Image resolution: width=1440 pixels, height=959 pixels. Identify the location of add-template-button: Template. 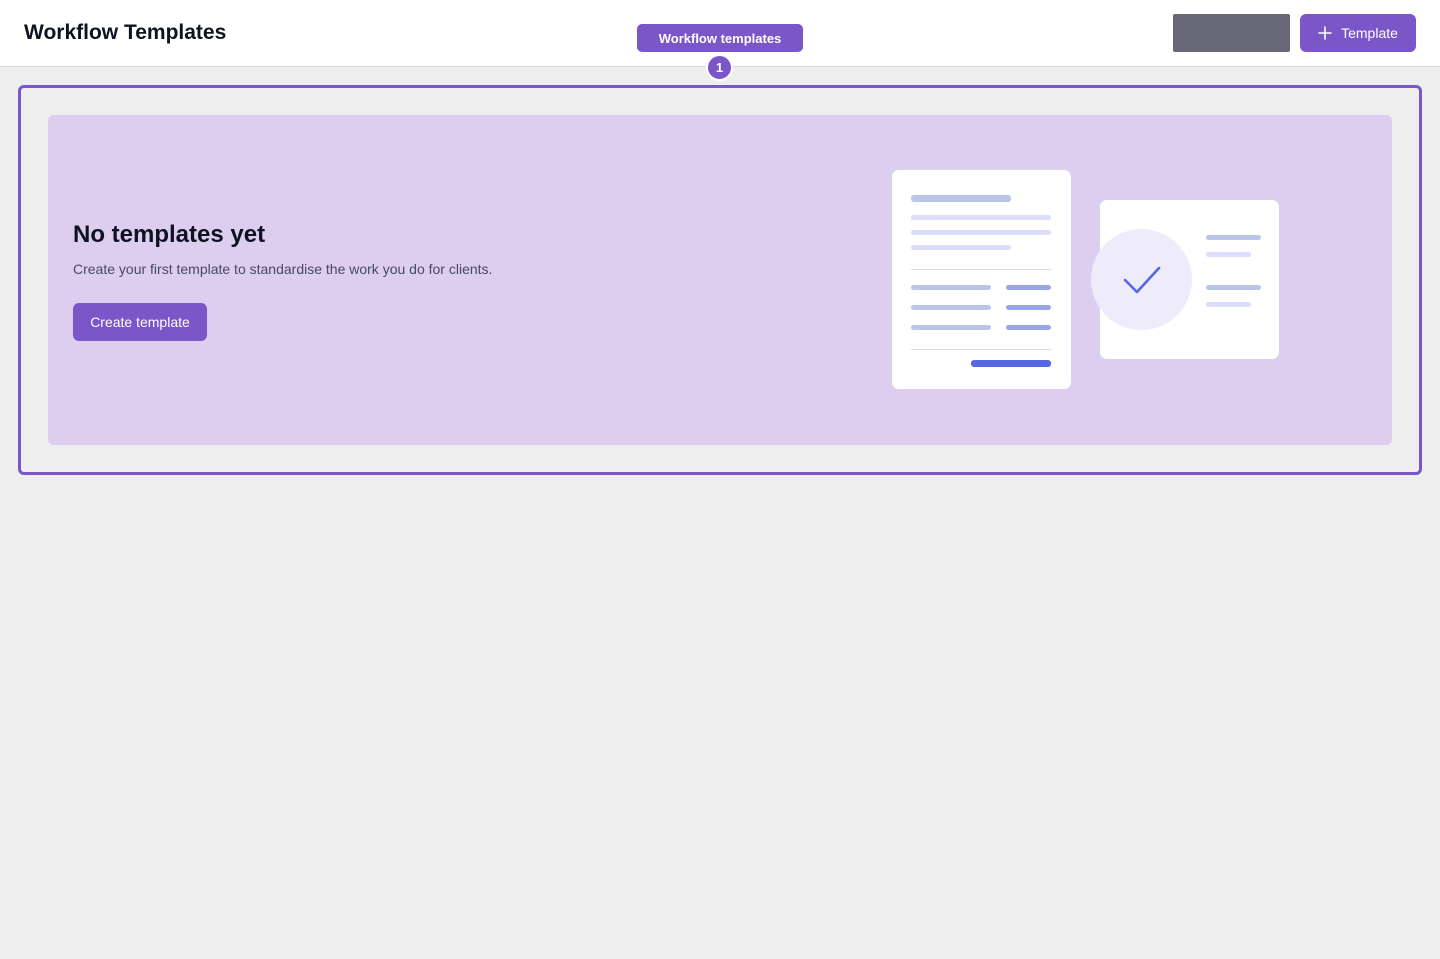
(1358, 33).